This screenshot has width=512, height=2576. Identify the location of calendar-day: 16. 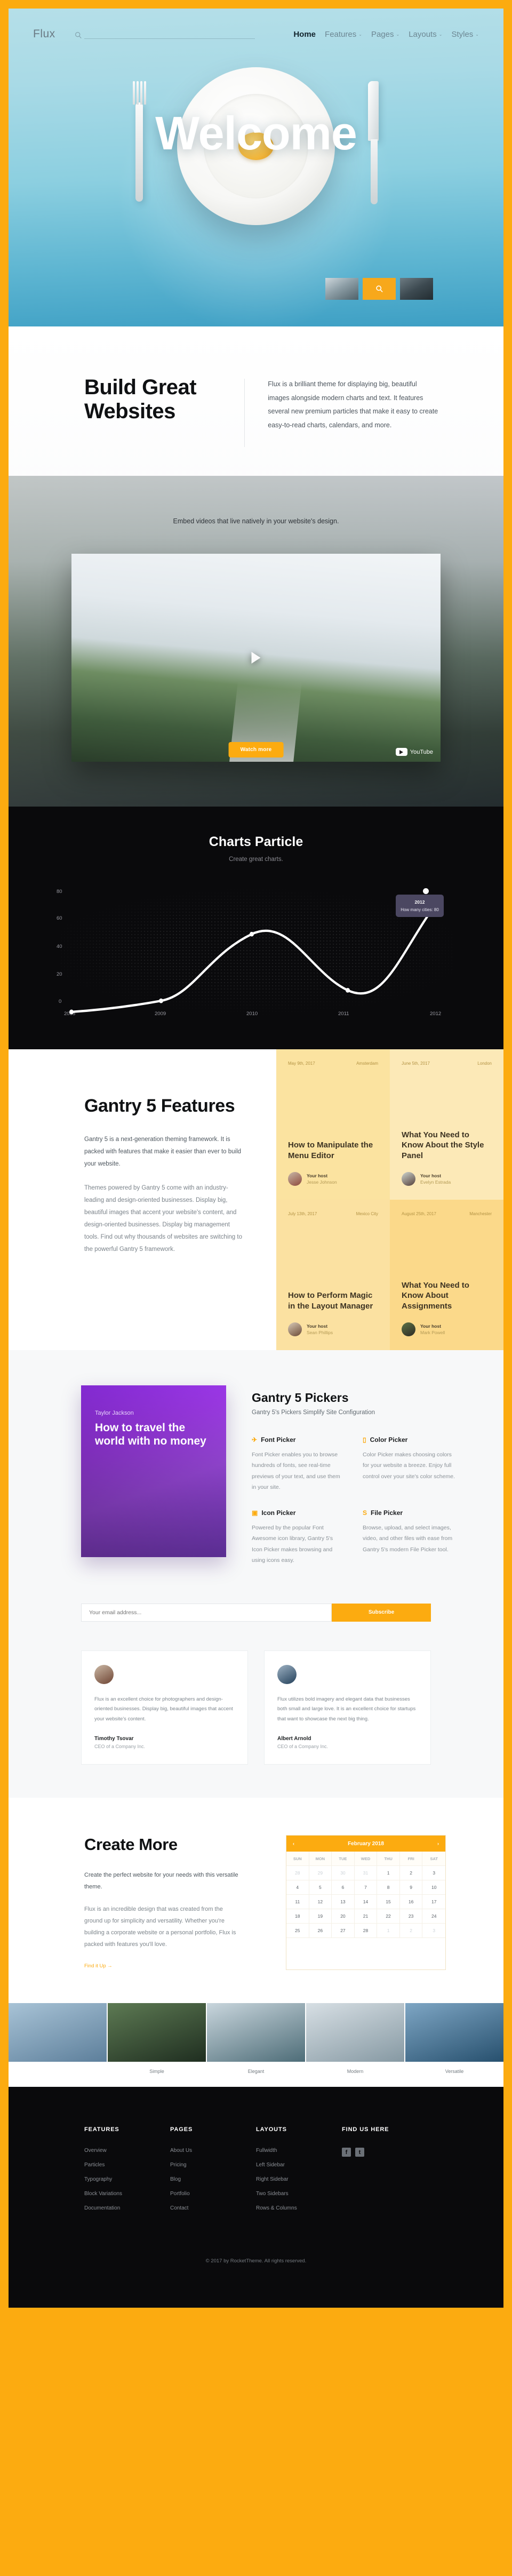
(411, 1902).